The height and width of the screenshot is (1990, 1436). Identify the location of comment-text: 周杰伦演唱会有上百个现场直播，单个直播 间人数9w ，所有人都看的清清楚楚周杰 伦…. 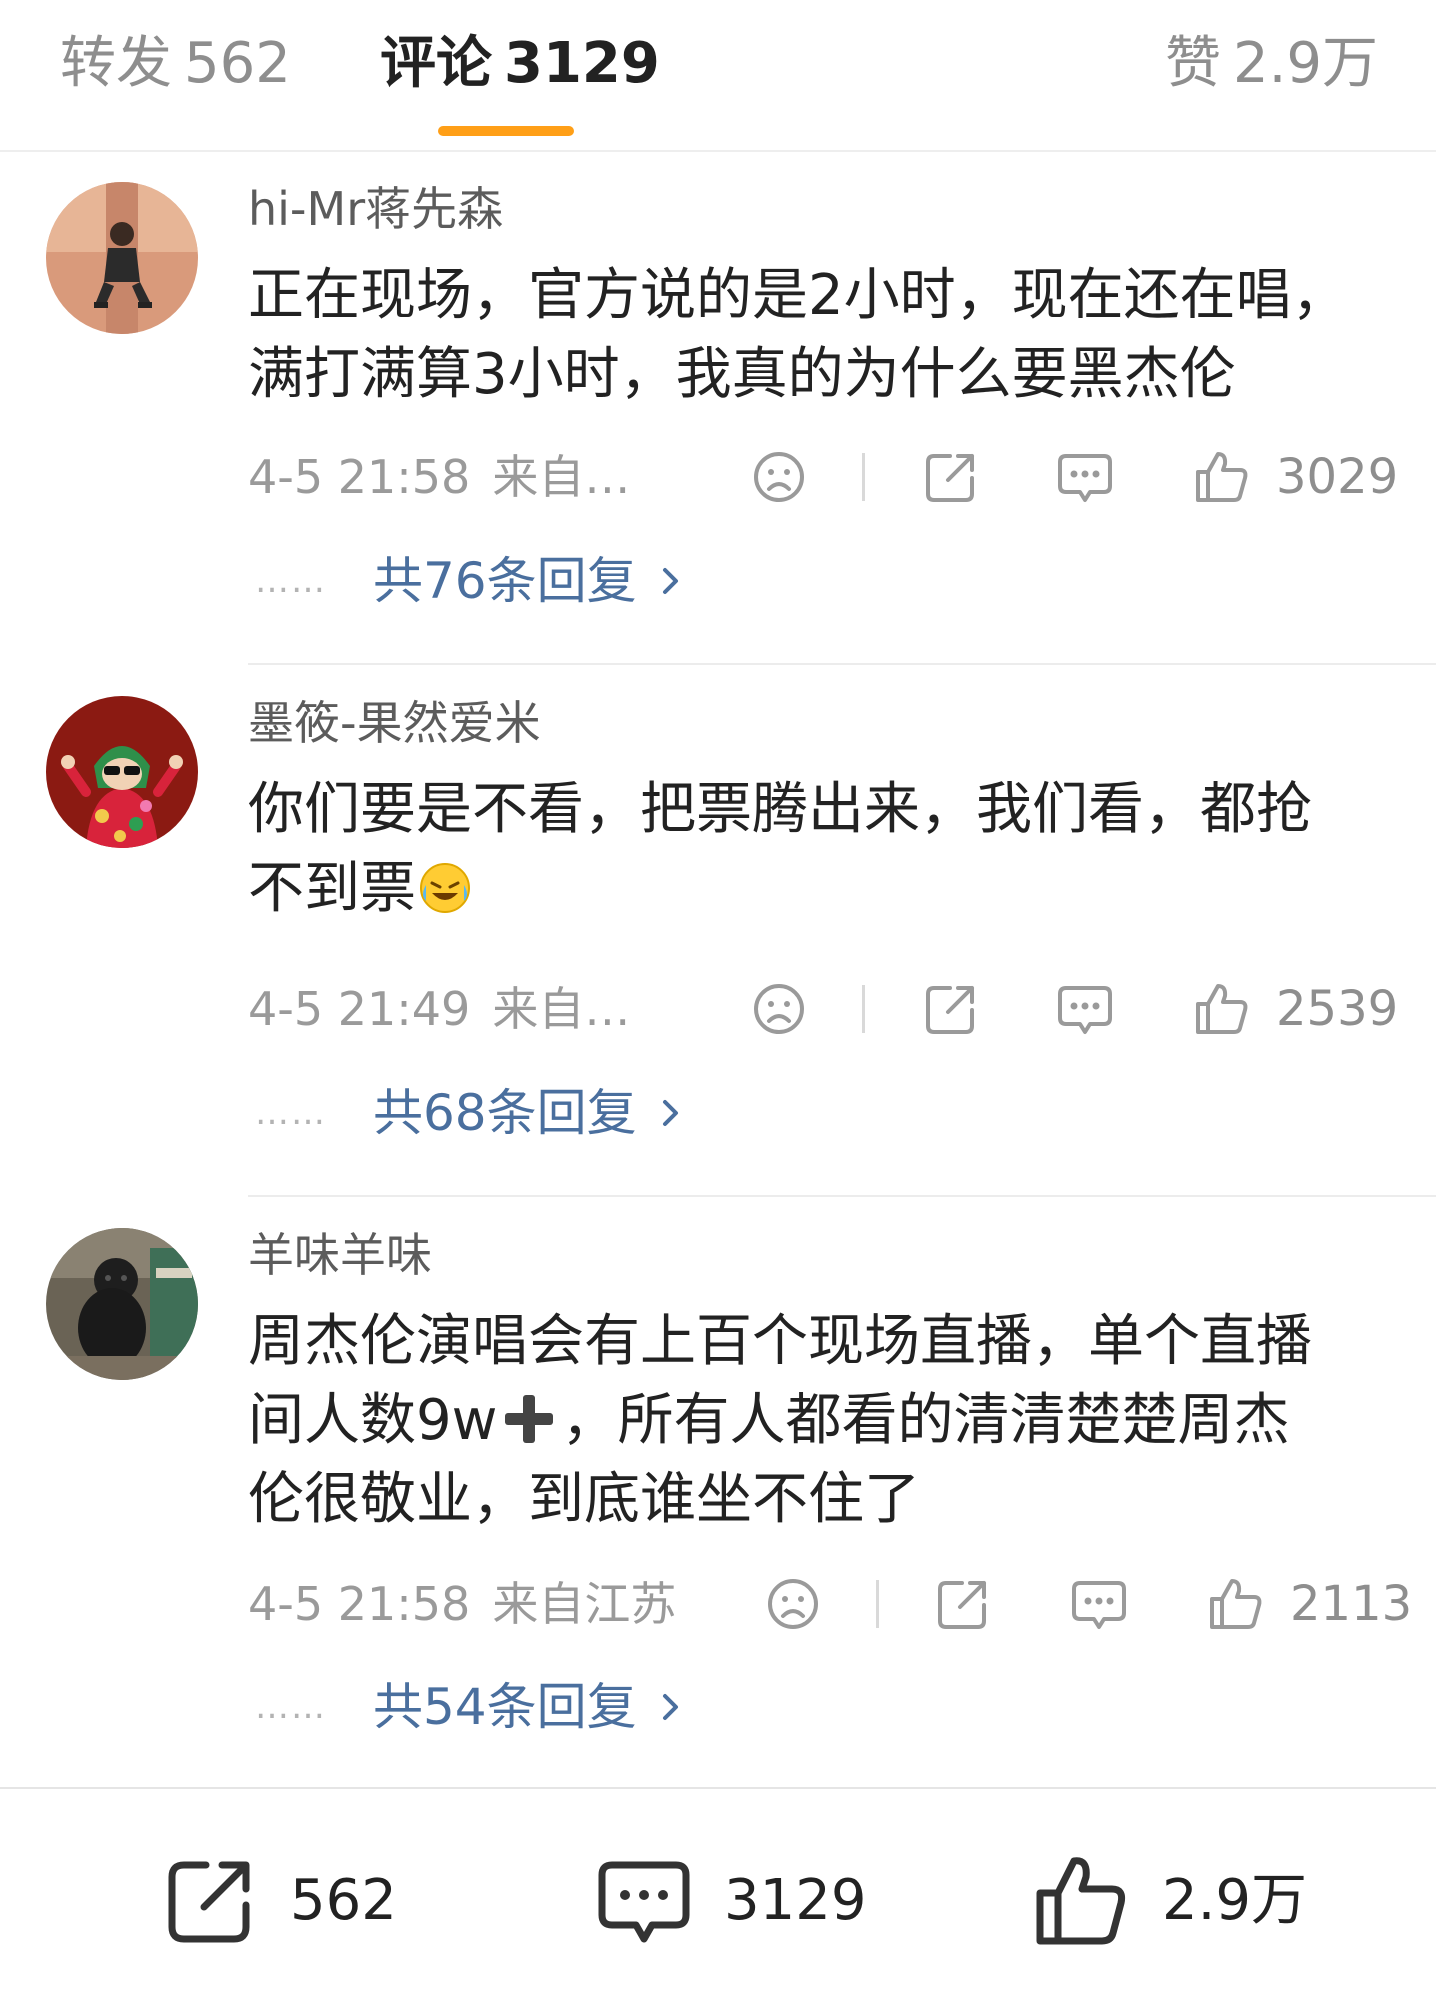
(823, 1420).